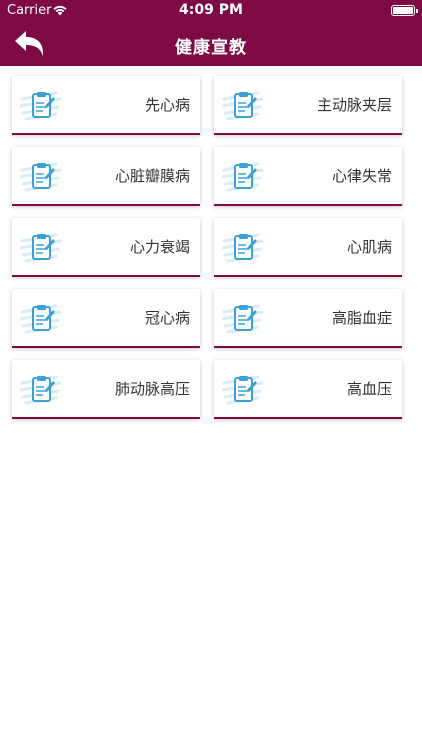  What do you see at coordinates (152, 176) in the screenshot?
I see `topic-label: 心脏瓣膜病` at bounding box center [152, 176].